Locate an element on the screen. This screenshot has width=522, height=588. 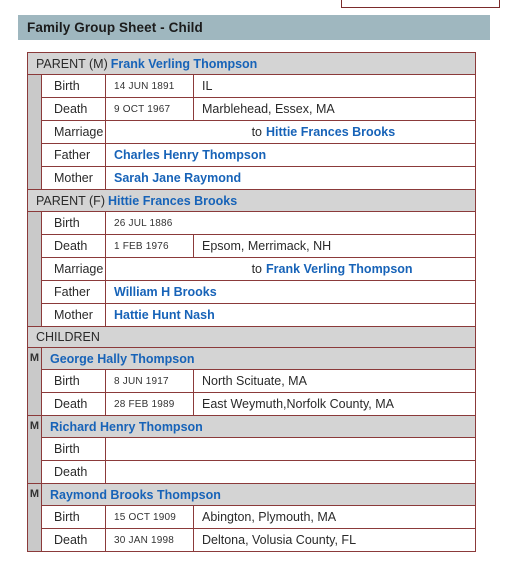
child-header-cell: Raymond Brooks Thompson is located at coordinates (258, 494).